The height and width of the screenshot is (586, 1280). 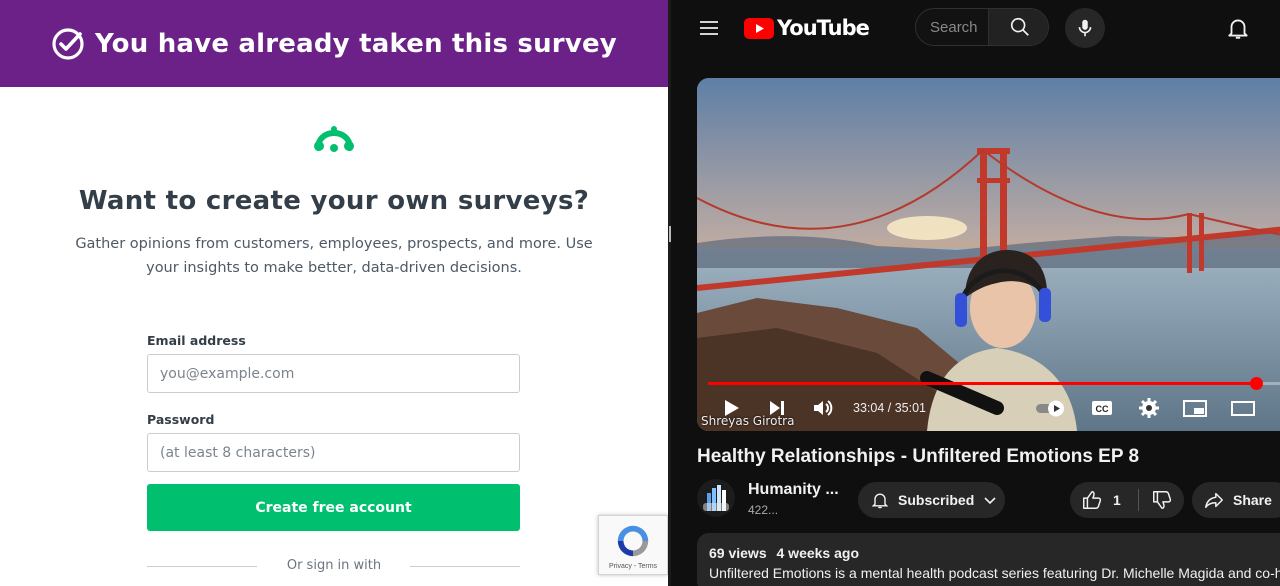 What do you see at coordinates (709, 28) in the screenshot?
I see `menu-icon` at bounding box center [709, 28].